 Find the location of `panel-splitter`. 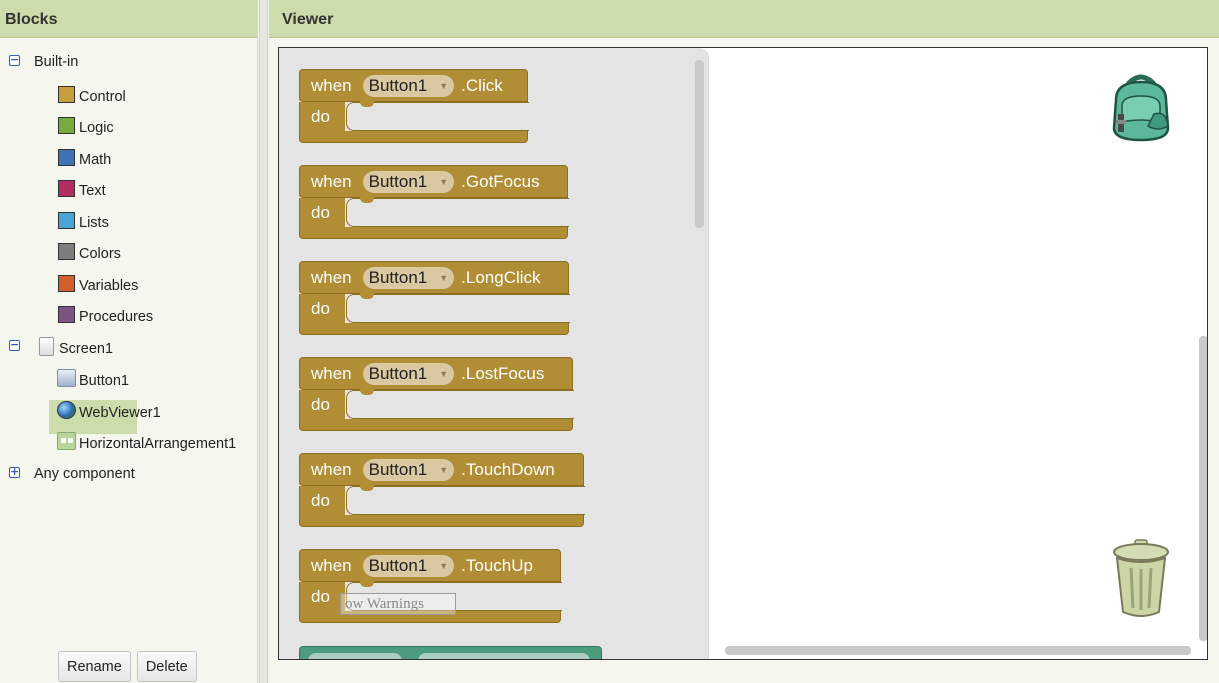

panel-splitter is located at coordinates (263, 341).